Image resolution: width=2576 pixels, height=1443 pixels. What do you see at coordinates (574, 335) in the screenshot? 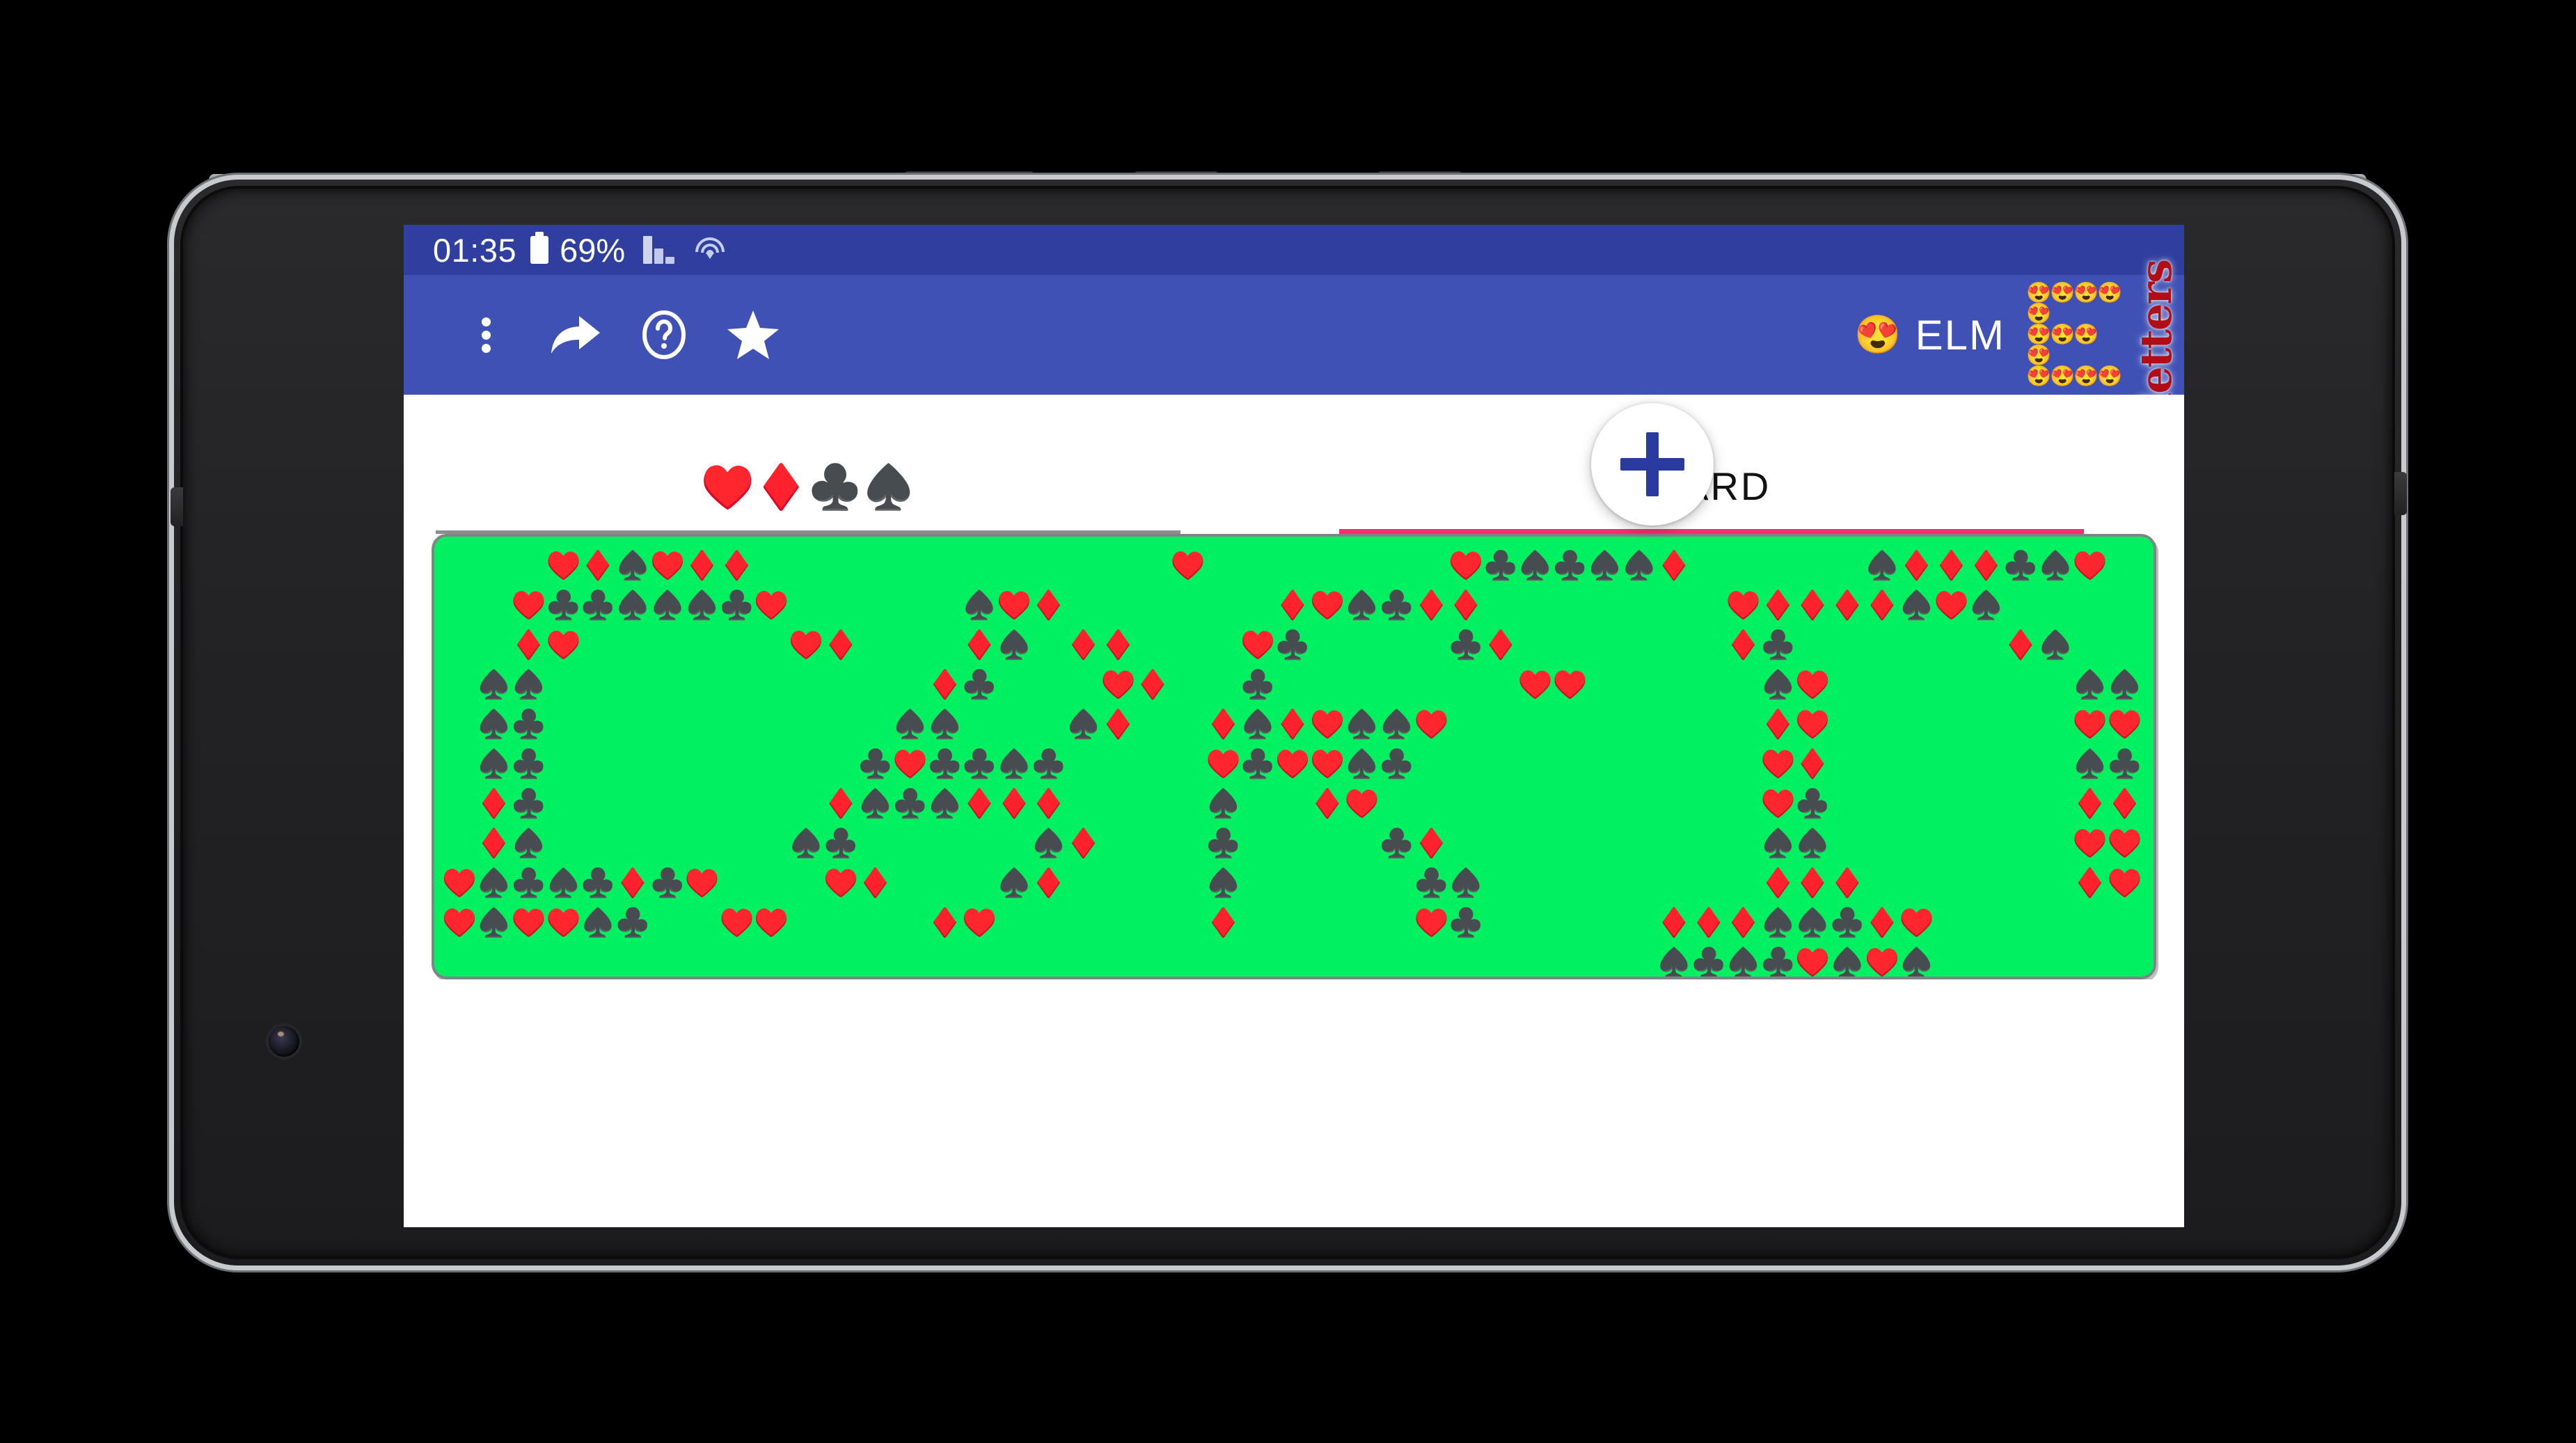
I see `share-icon` at bounding box center [574, 335].